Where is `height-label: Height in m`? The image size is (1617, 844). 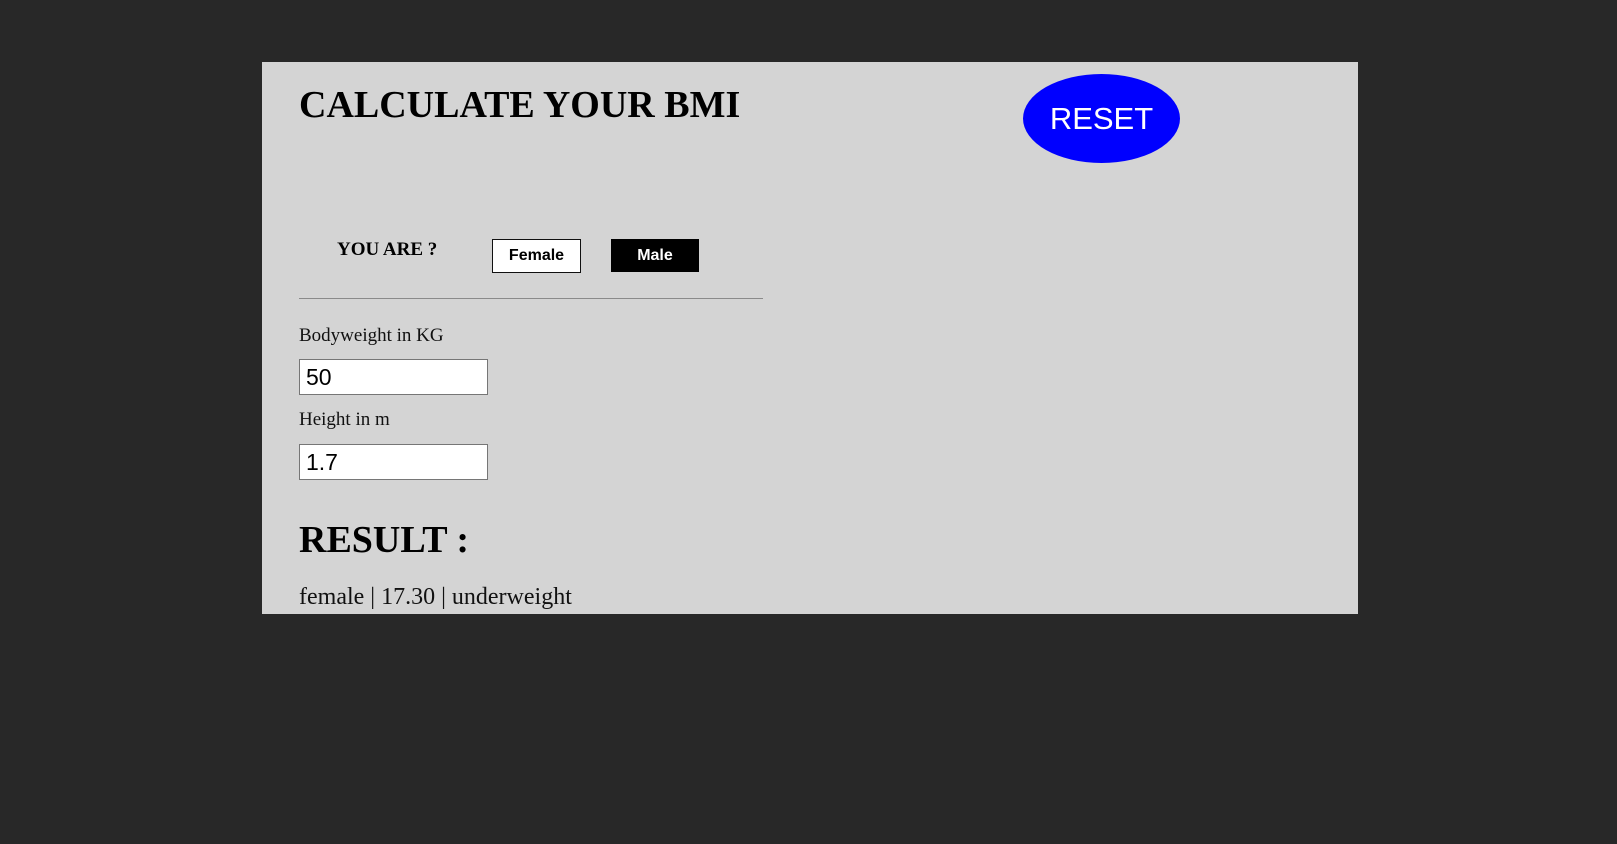 height-label: Height in m is located at coordinates (344, 419).